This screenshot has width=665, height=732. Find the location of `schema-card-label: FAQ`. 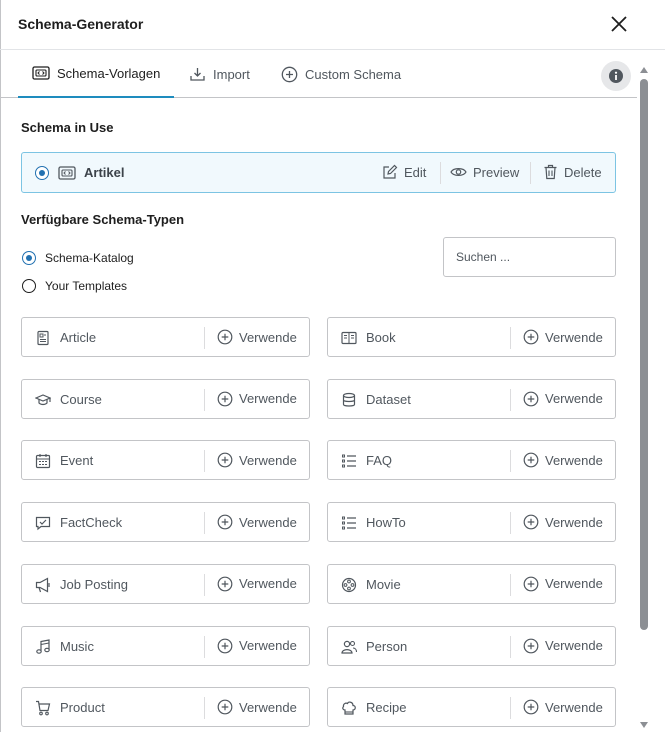

schema-card-label: FAQ is located at coordinates (379, 461).